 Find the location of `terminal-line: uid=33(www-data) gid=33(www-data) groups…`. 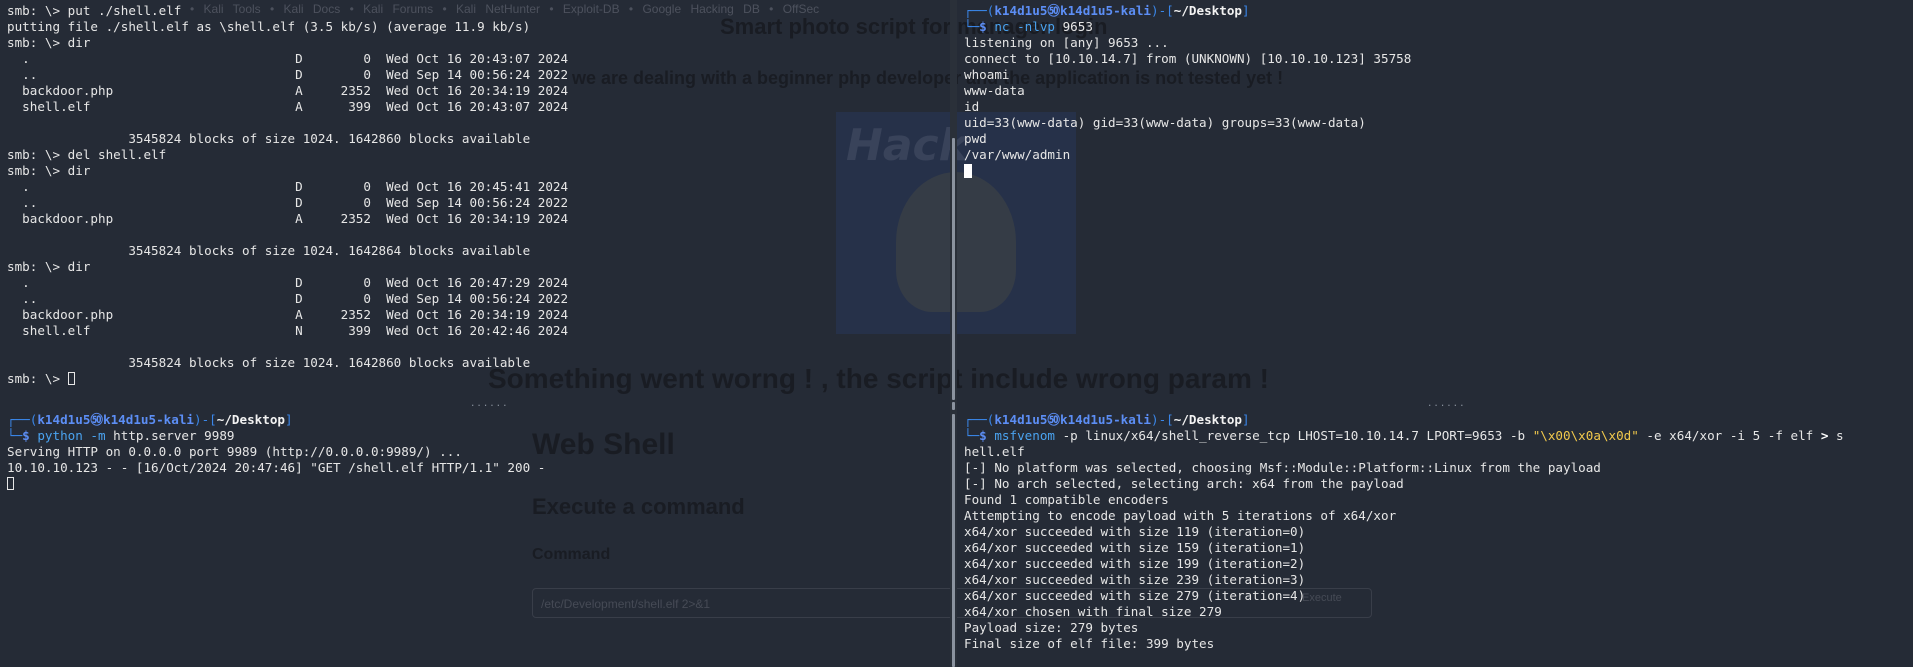

terminal-line: uid=33(www-data) gid=33(www-data) groups… is located at coordinates (1165, 122).